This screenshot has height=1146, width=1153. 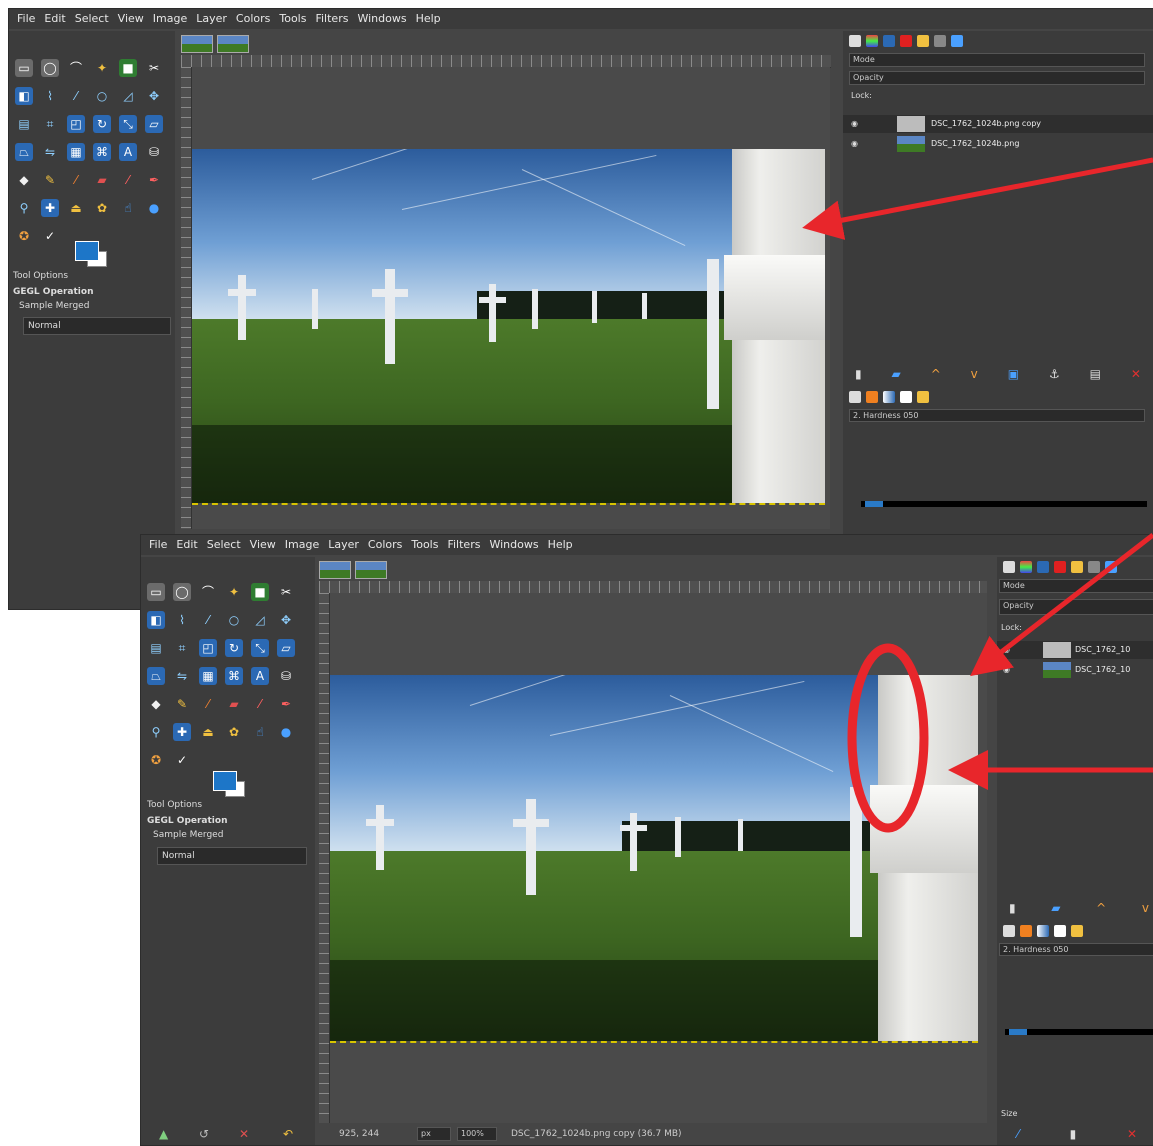 I want to click on annotation-arrow-top, so click(x=977, y=198).